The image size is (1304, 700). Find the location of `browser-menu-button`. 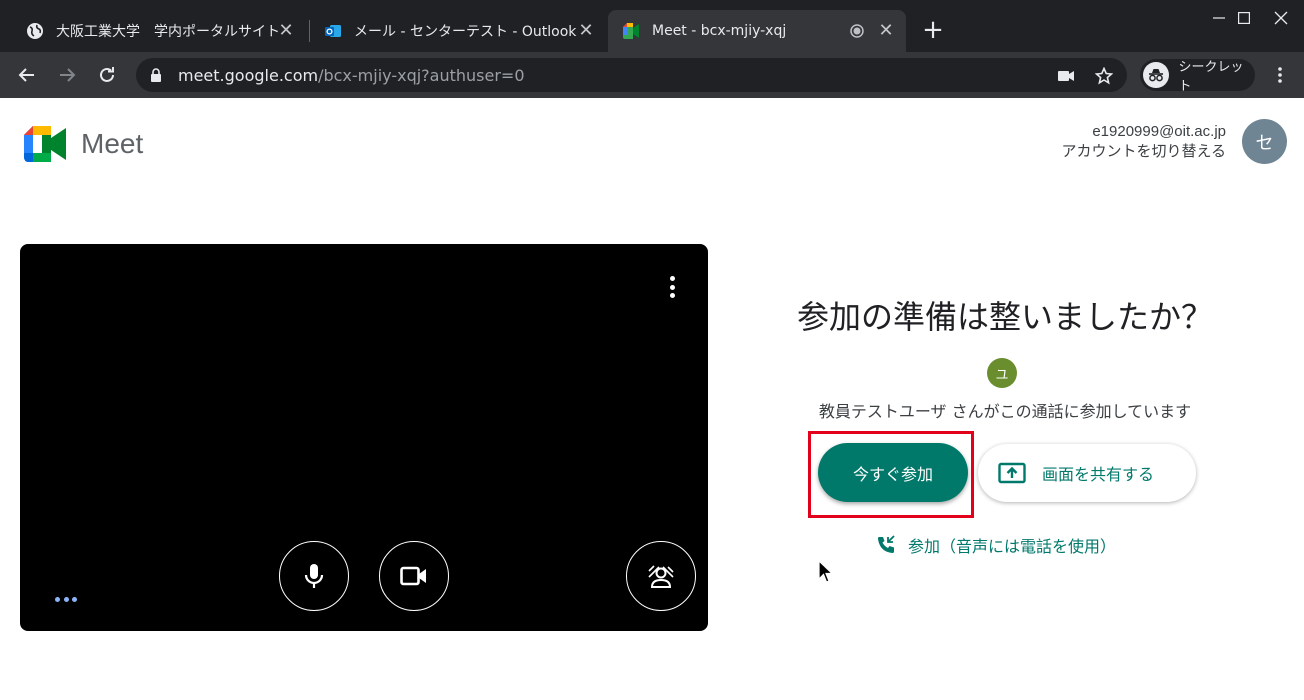

browser-menu-button is located at coordinates (1280, 75).